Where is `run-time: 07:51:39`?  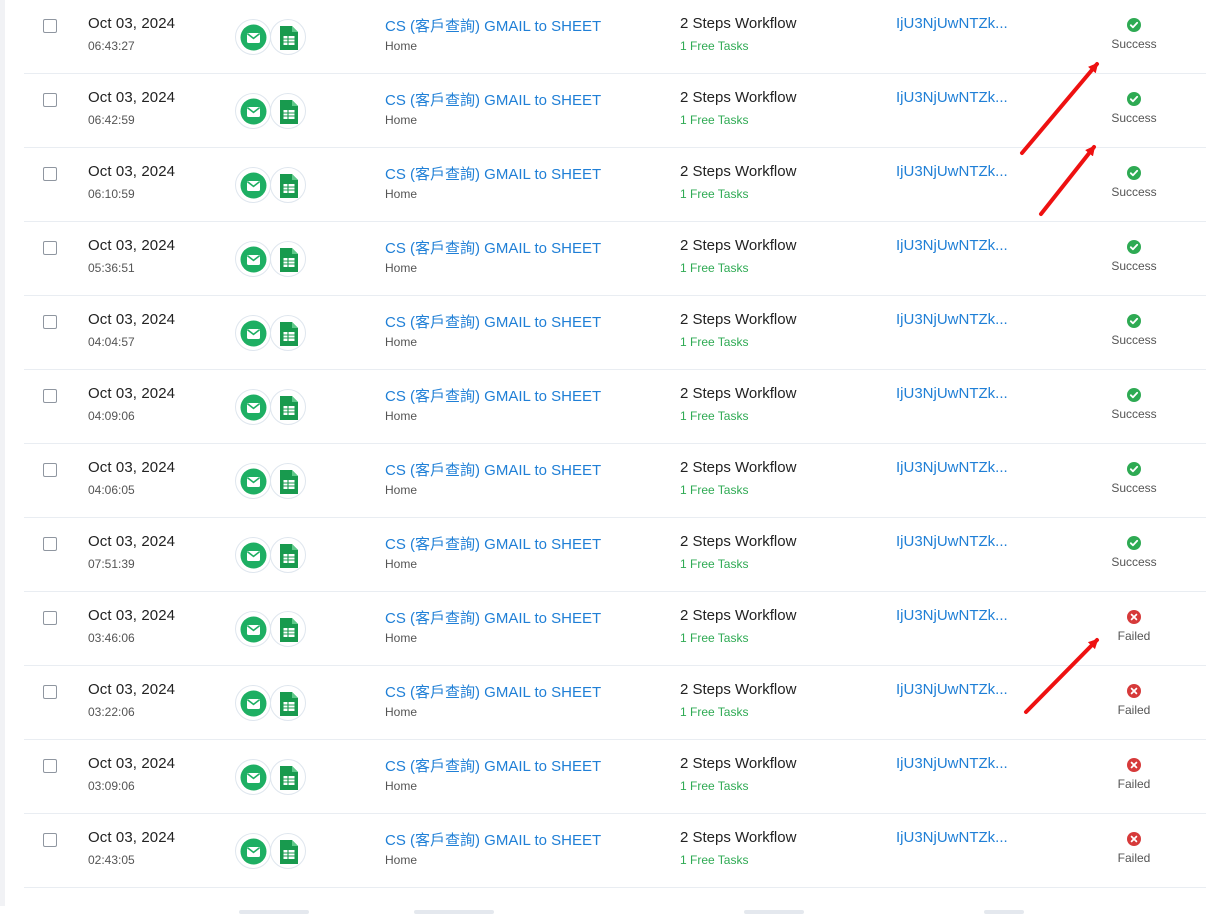 run-time: 07:51:39 is located at coordinates (111, 564).